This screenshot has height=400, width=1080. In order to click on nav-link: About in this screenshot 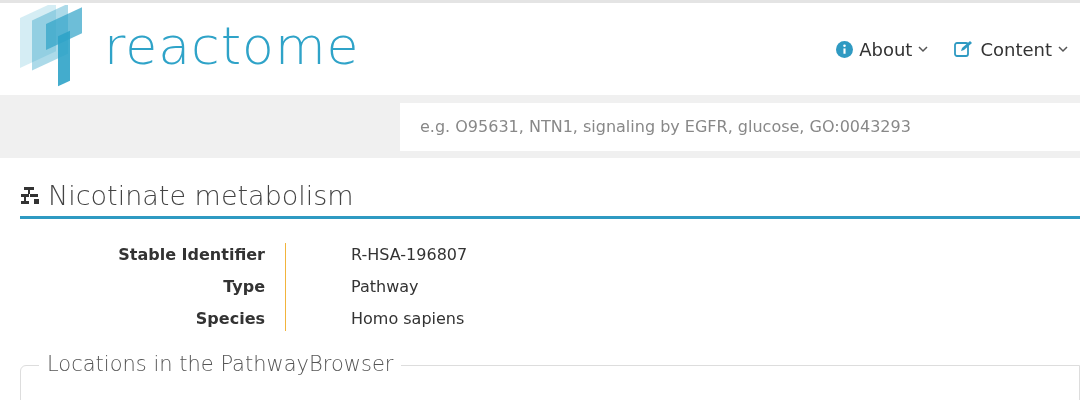, I will do `click(882, 49)`.